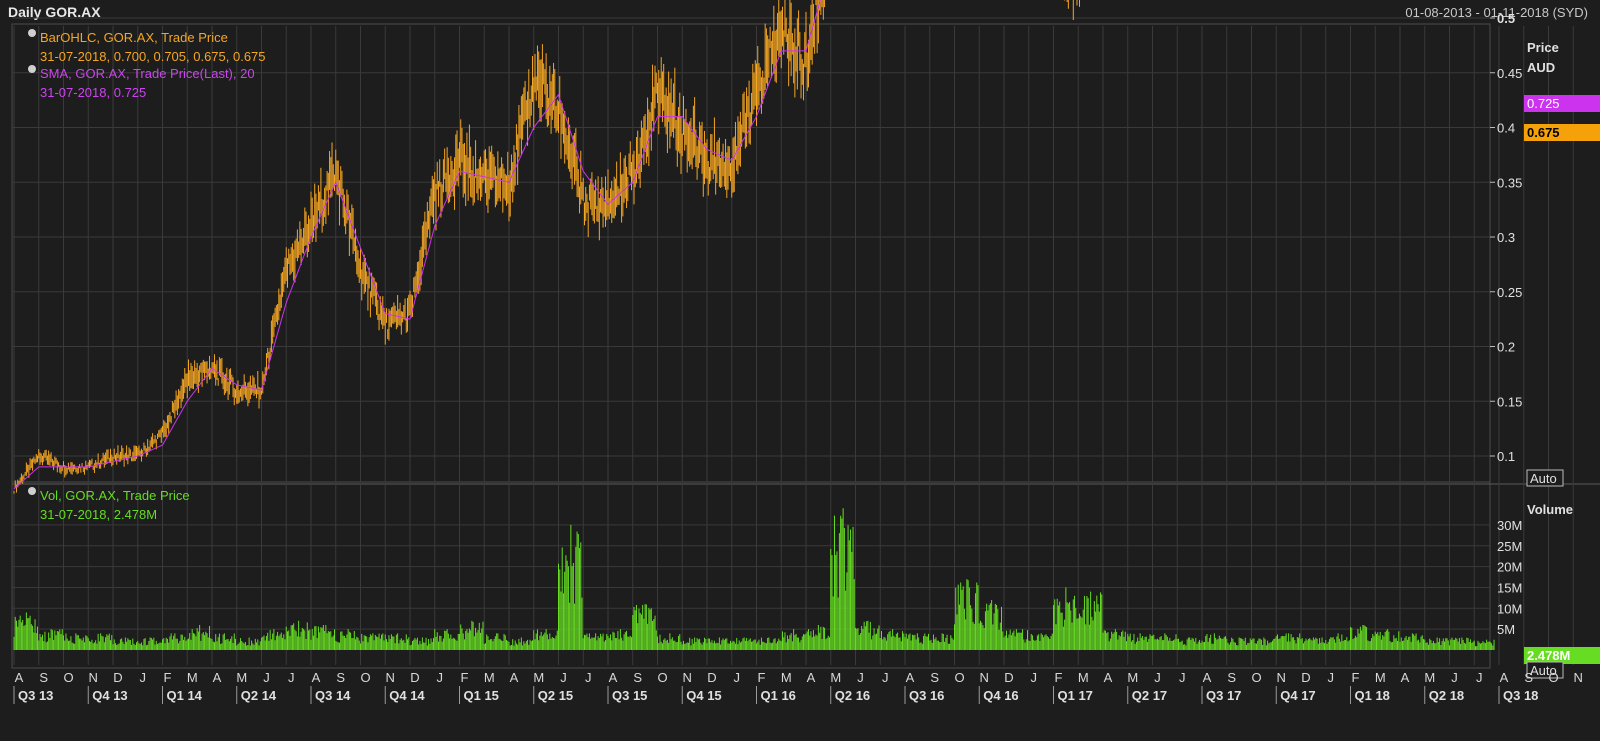  Describe the element at coordinates (1509, 567) in the screenshot. I see `volume-tick-label: 20M` at that location.